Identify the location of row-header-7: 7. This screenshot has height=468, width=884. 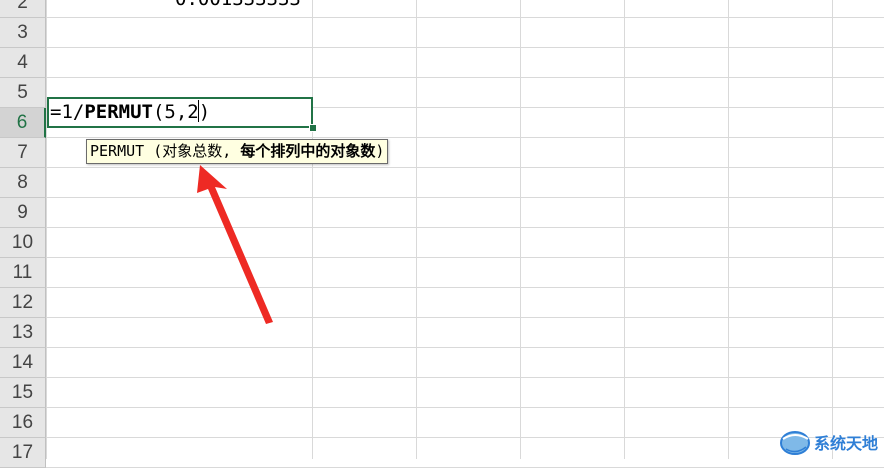
(23, 153).